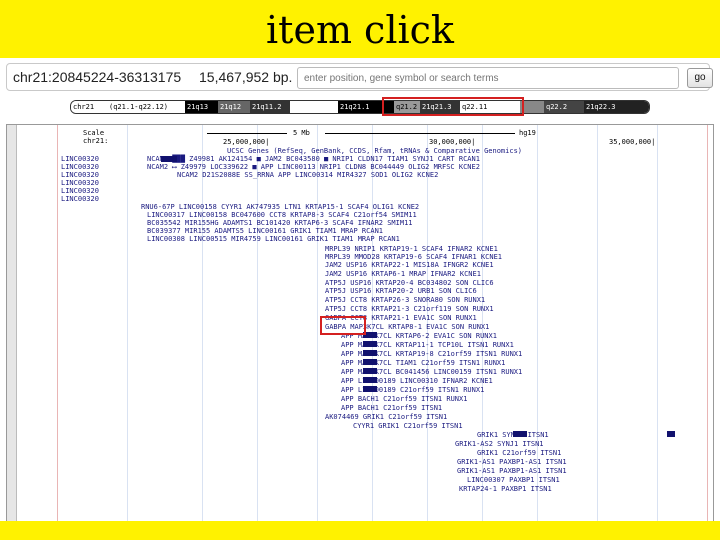 The height and width of the screenshot is (540, 720). What do you see at coordinates (405, 300) in the screenshot?
I see `gene-row: ATP5J CCT8 KRTAP26-3 SNORA80 SON RUNX1` at bounding box center [405, 300].